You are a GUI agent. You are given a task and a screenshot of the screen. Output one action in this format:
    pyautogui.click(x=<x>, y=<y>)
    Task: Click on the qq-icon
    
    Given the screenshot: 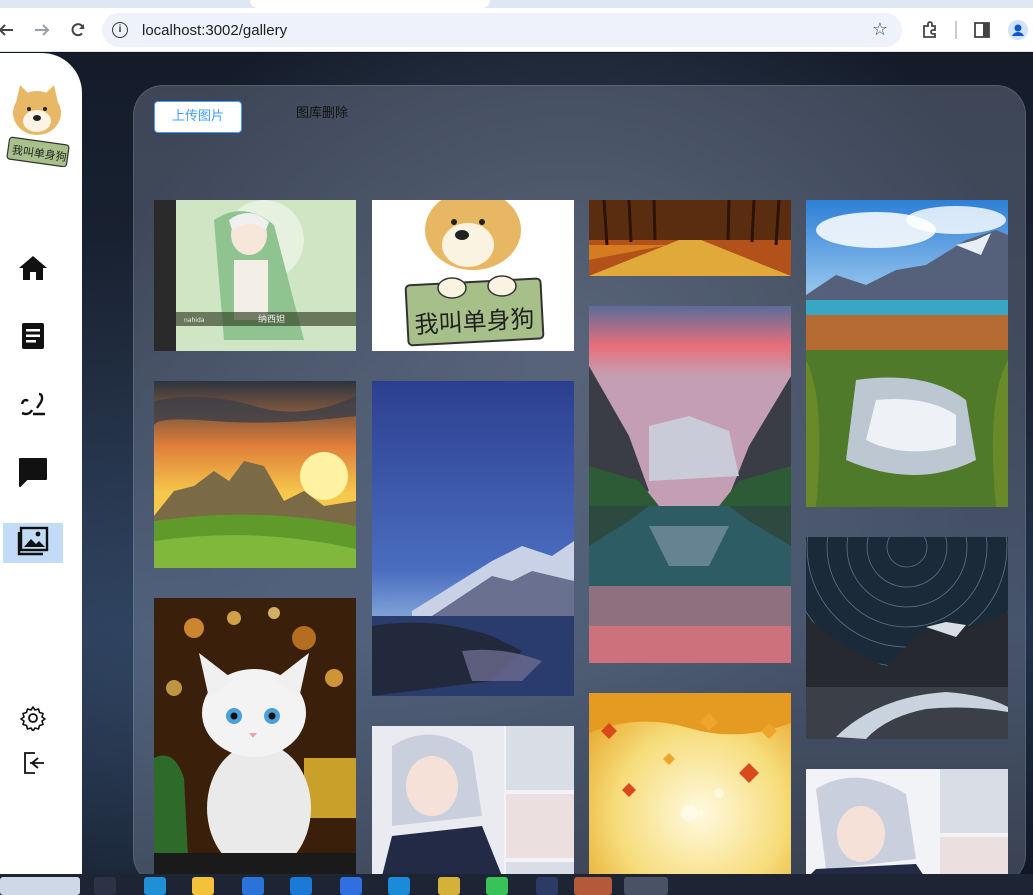 What is the action you would take?
    pyautogui.click(x=593, y=886)
    